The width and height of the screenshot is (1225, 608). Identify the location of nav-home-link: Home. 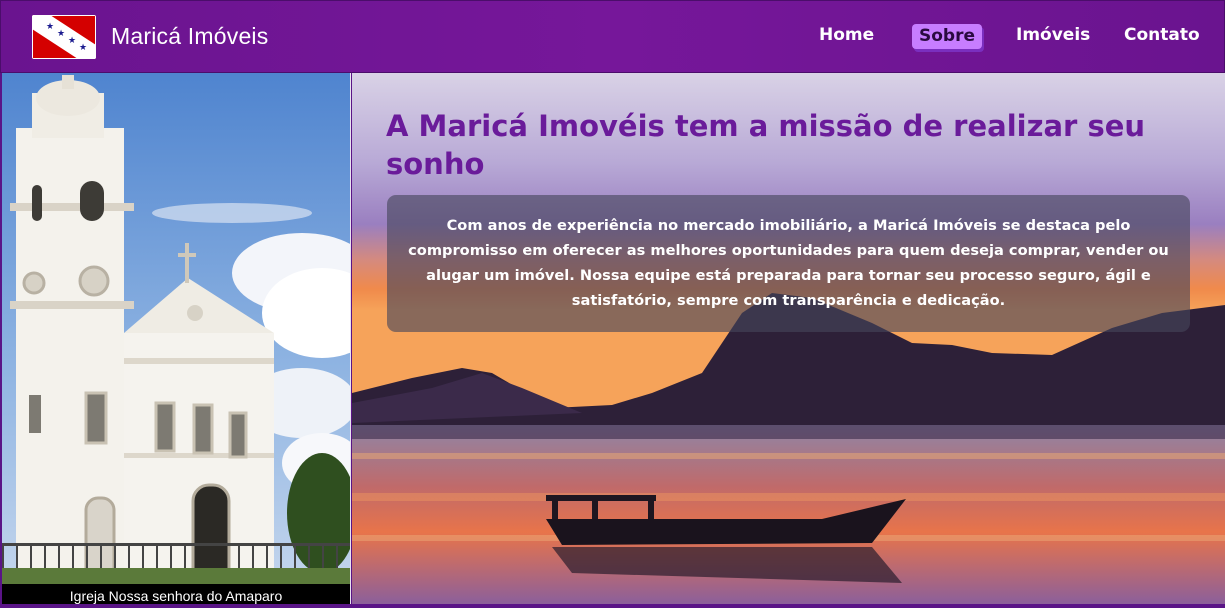
(846, 35).